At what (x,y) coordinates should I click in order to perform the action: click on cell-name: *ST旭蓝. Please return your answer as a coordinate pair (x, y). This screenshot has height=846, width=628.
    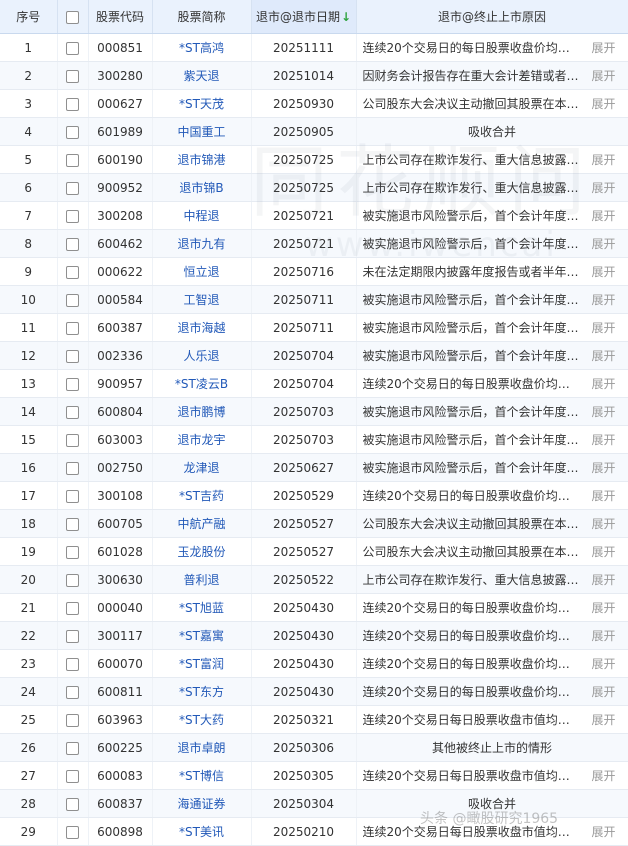
    Looking at the image, I should click on (202, 607).